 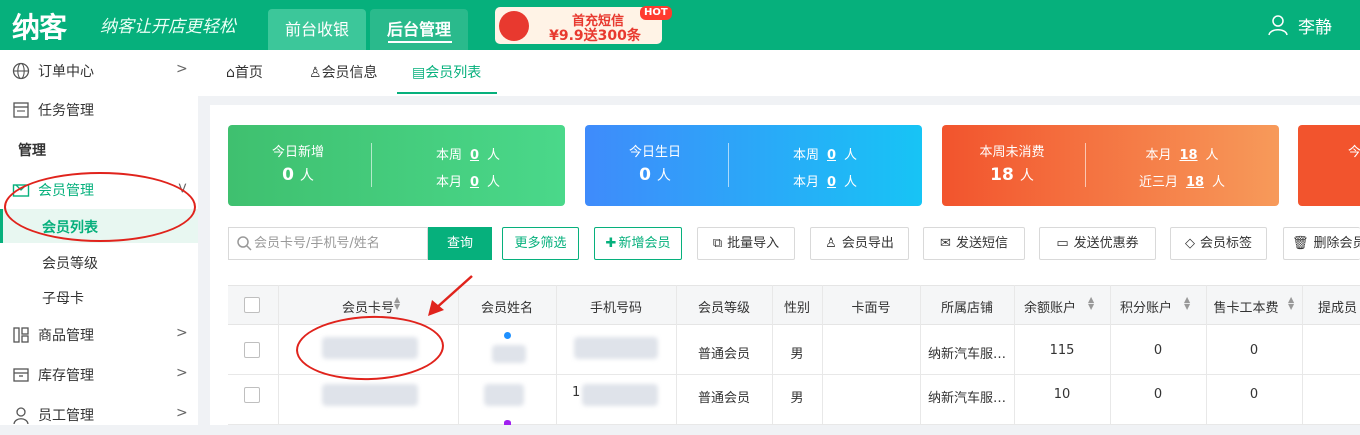 What do you see at coordinates (1354, 152) in the screenshot?
I see `stat-title: 今` at bounding box center [1354, 152].